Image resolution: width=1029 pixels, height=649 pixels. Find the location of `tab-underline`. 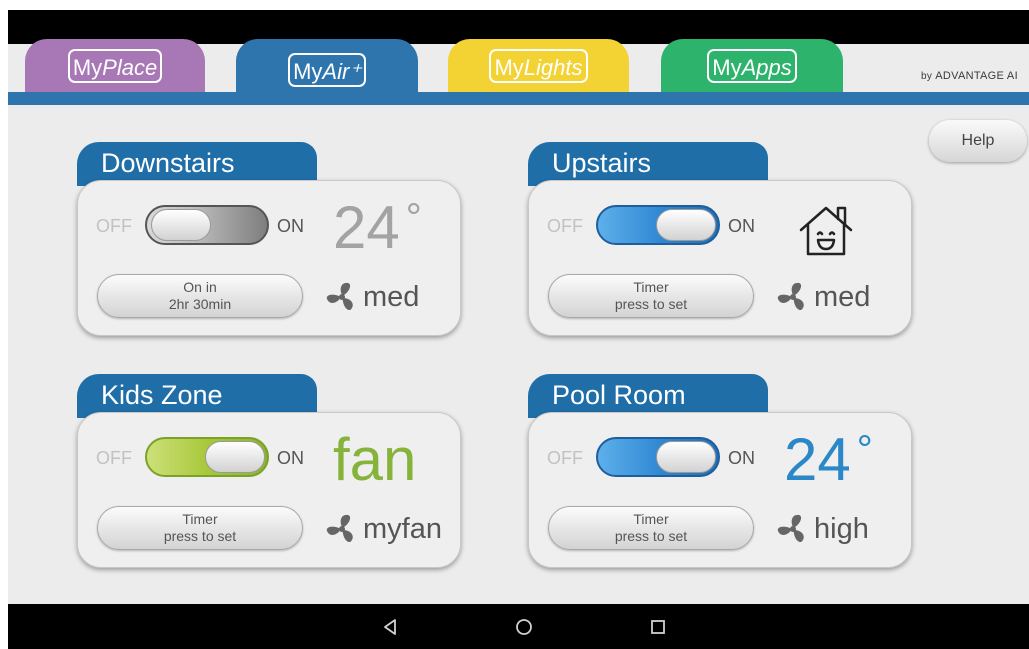

tab-underline is located at coordinates (518, 98).